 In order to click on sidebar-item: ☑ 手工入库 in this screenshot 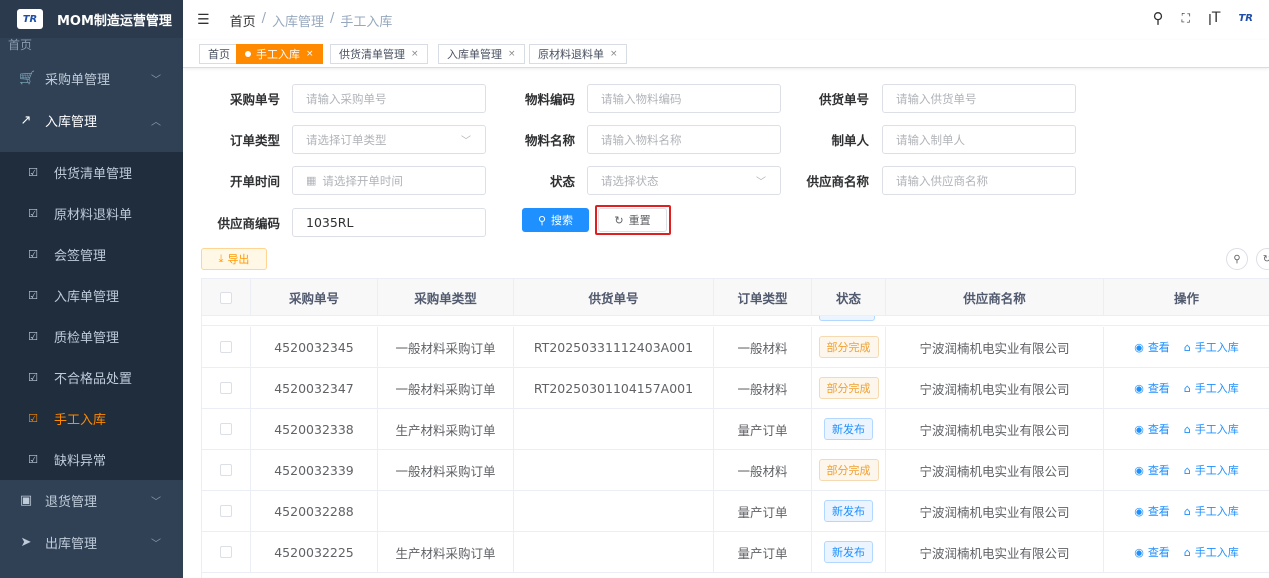, I will do `click(91, 418)`.